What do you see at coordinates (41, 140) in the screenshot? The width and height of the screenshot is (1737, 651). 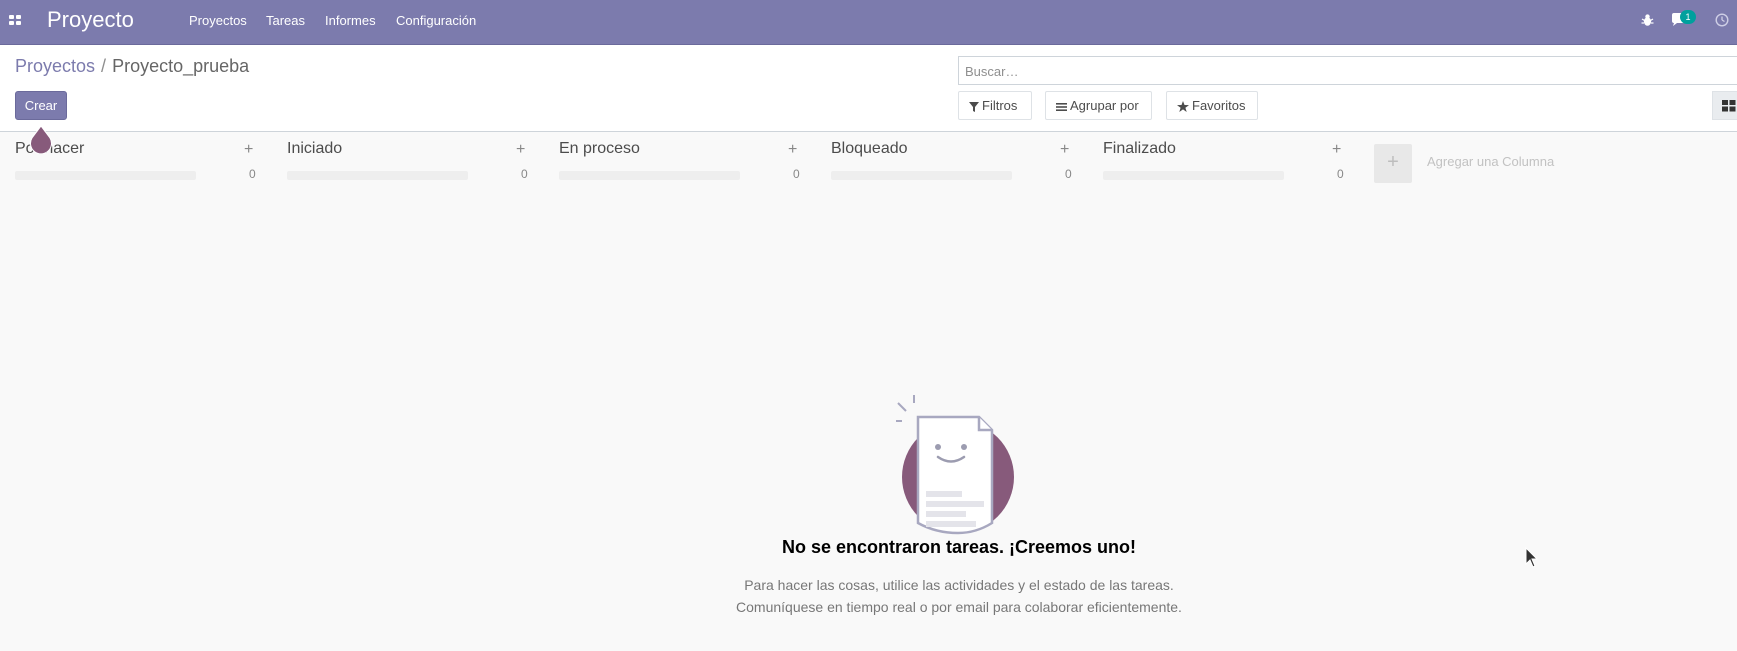 I see `onboarding-tip-drop-icon` at bounding box center [41, 140].